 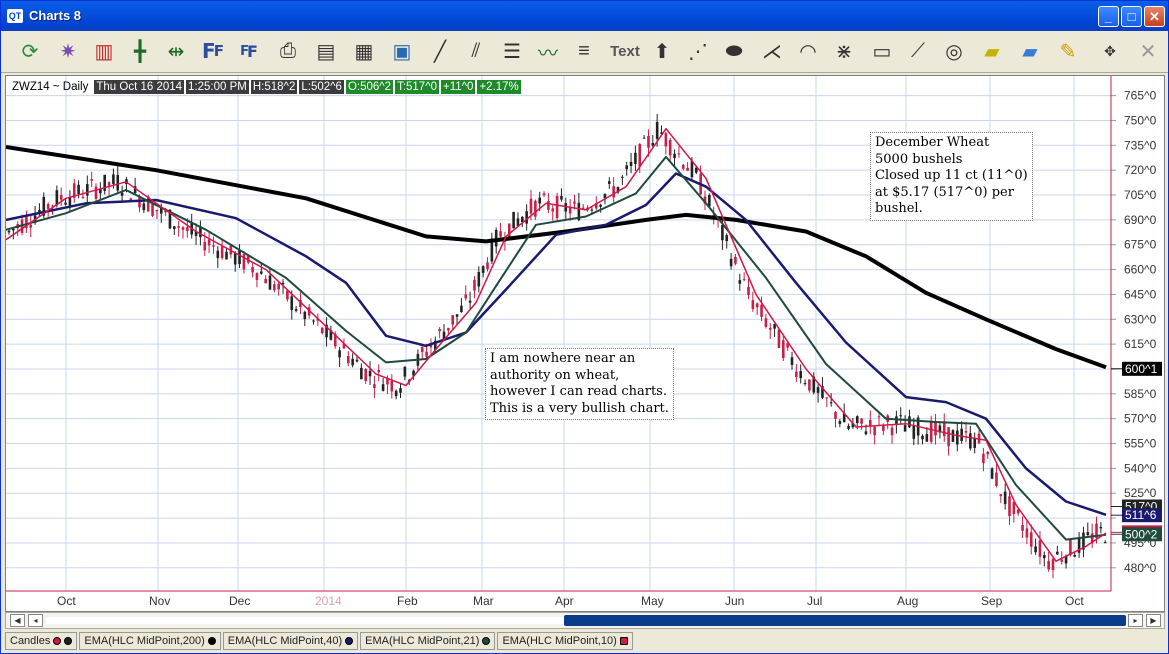 I want to click on legend-ema21: EMA(HLC MidPoint,21), so click(x=428, y=641).